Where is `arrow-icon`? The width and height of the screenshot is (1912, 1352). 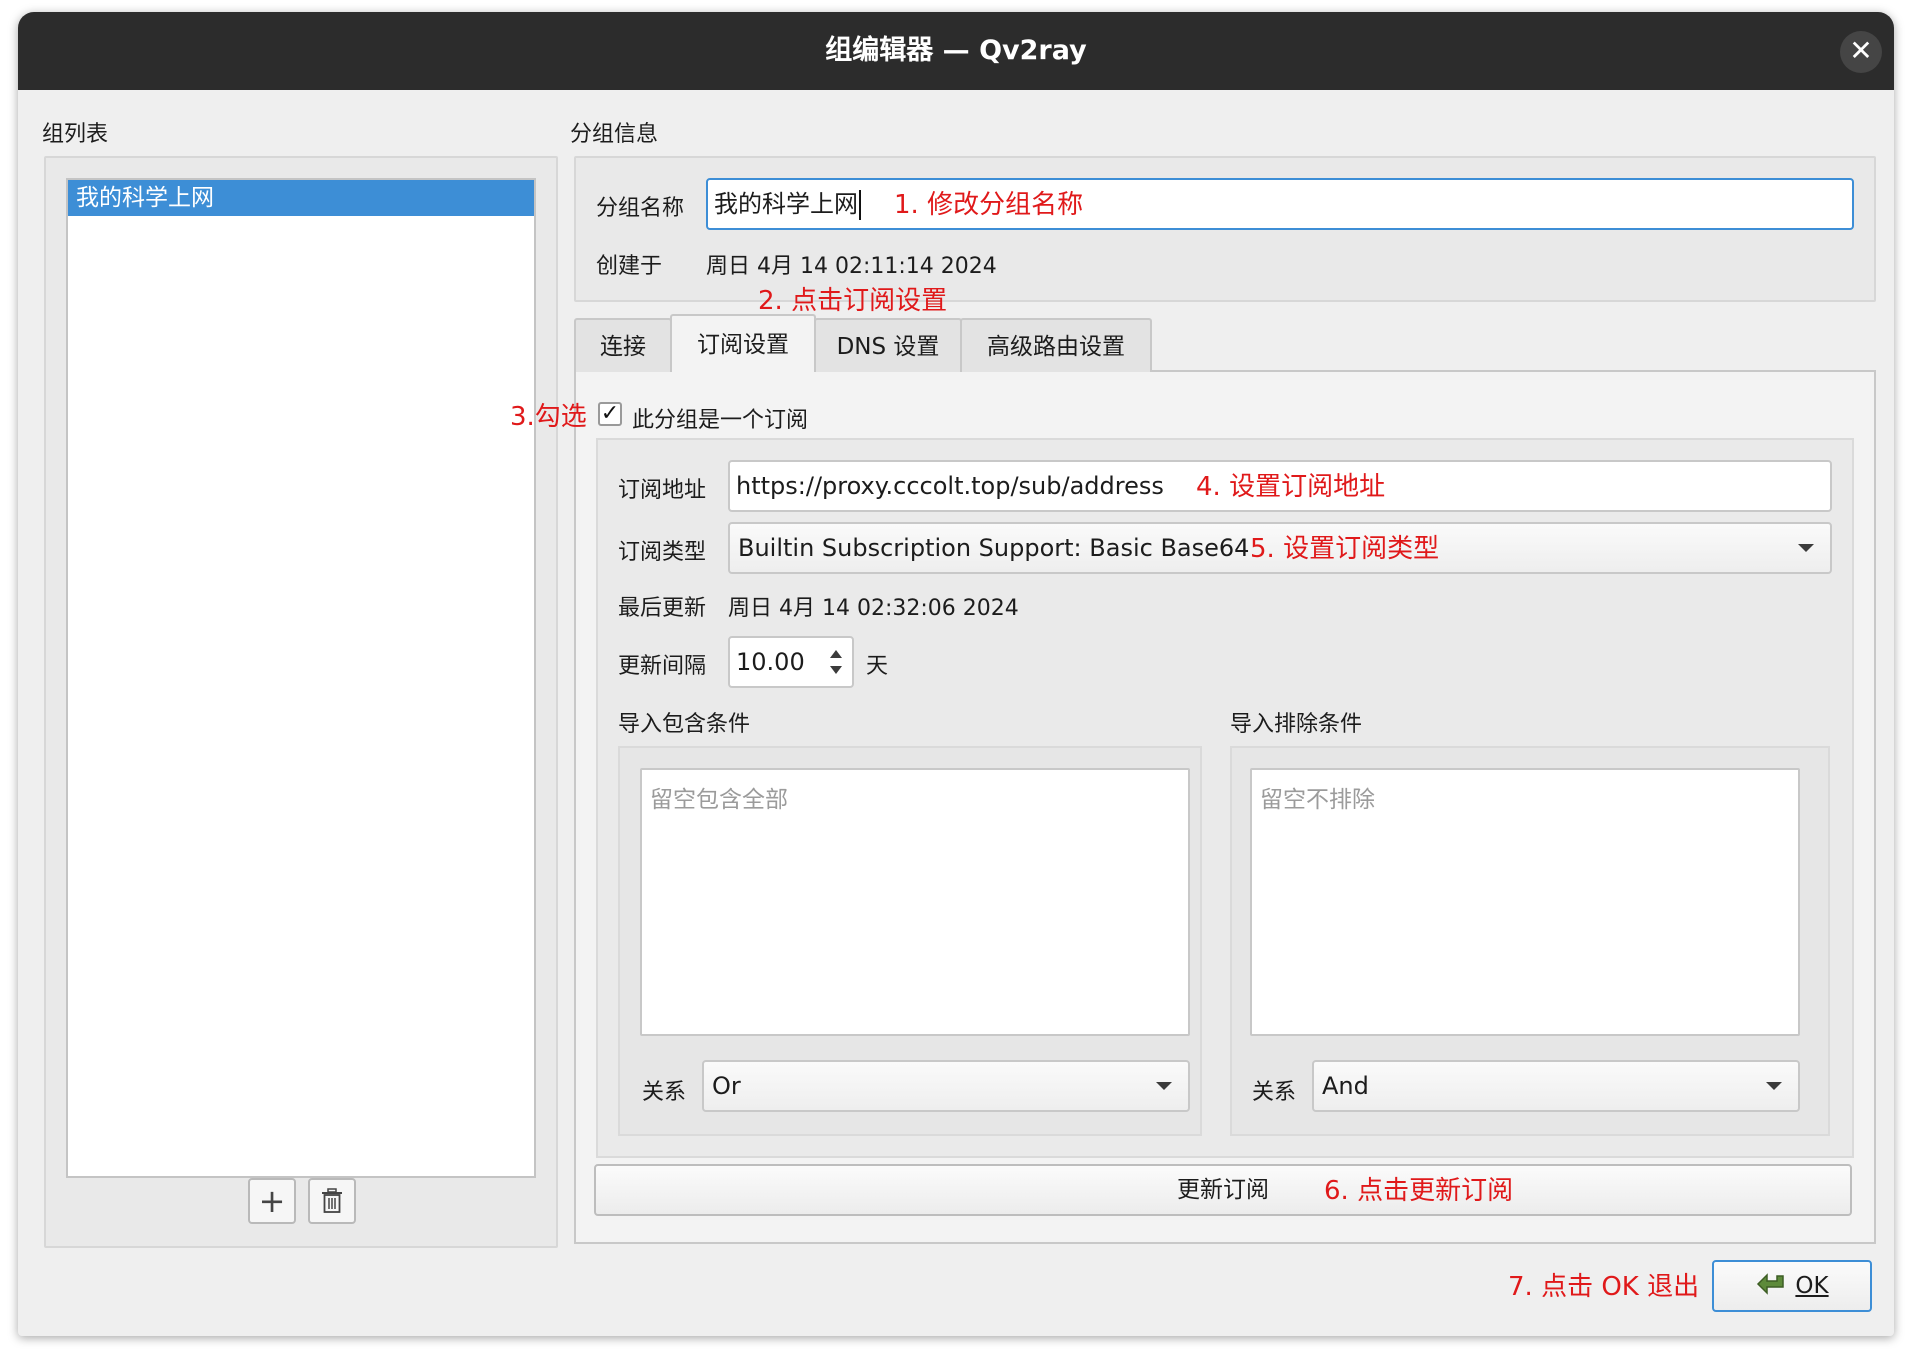 arrow-icon is located at coordinates (1771, 1284).